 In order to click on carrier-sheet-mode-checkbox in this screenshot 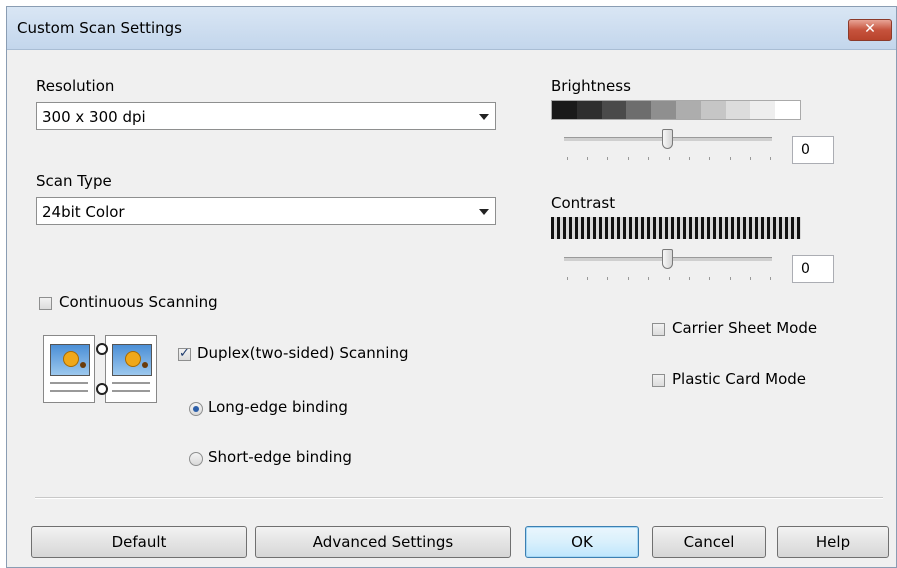, I will do `click(658, 329)`.